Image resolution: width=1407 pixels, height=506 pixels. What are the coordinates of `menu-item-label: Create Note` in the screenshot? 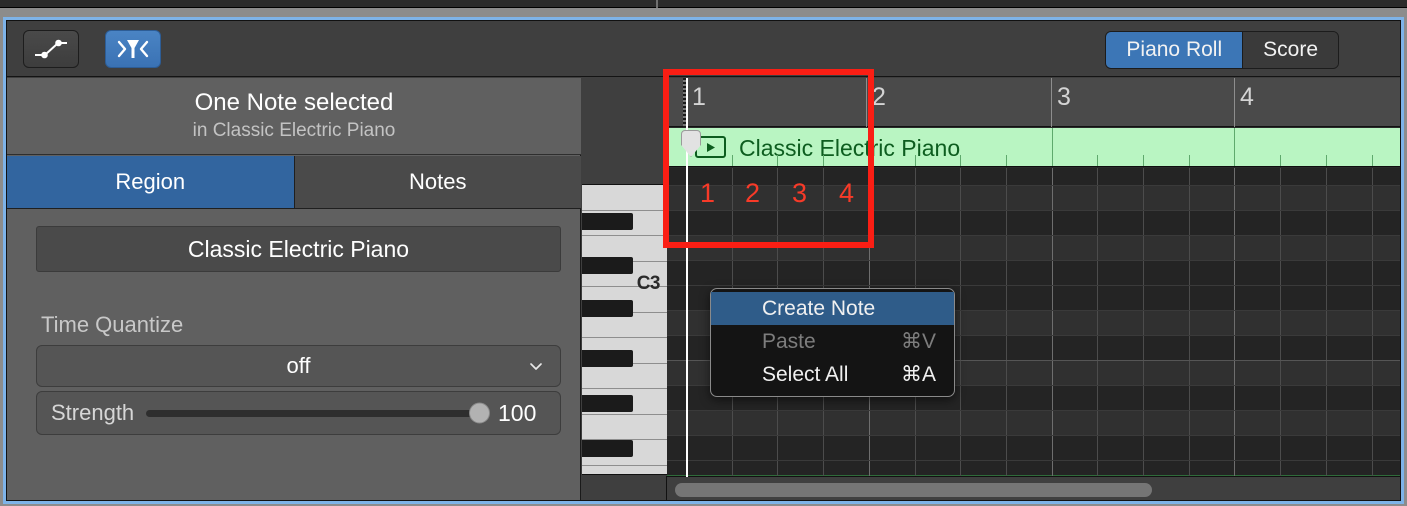 It's located at (819, 308).